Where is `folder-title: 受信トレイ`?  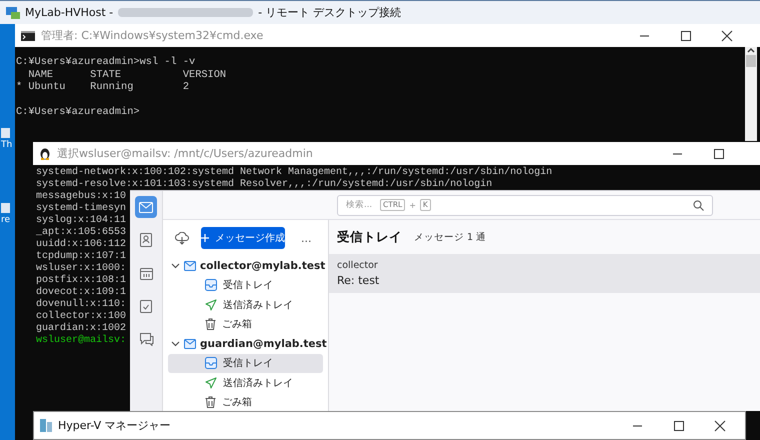 folder-title: 受信トレイ is located at coordinates (369, 237).